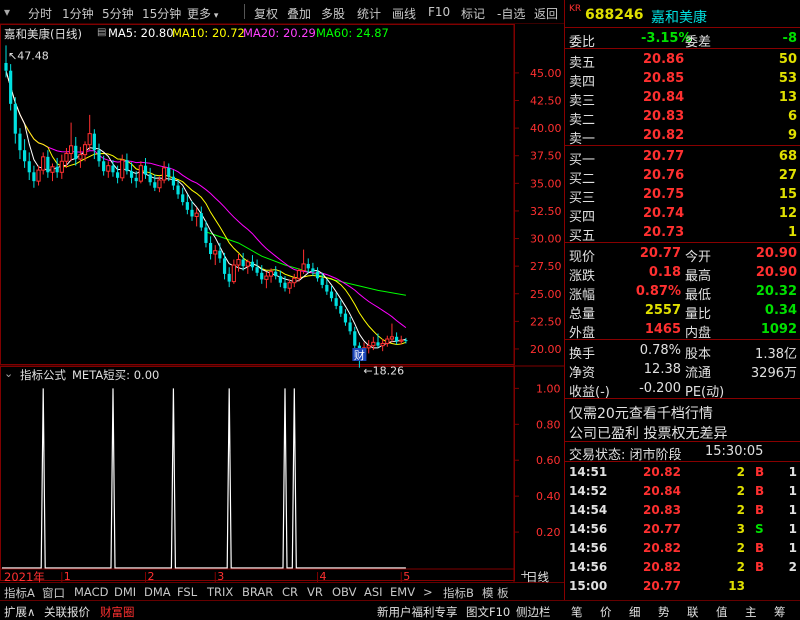 The width and height of the screenshot is (800, 620). What do you see at coordinates (161, 13) in the screenshot?
I see `toolbar-tab-15min: 15分钟` at bounding box center [161, 13].